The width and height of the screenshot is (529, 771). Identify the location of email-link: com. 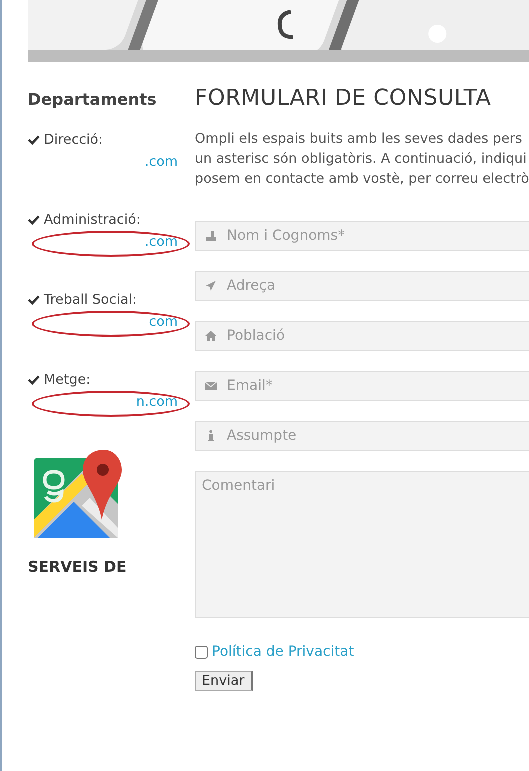
(163, 322).